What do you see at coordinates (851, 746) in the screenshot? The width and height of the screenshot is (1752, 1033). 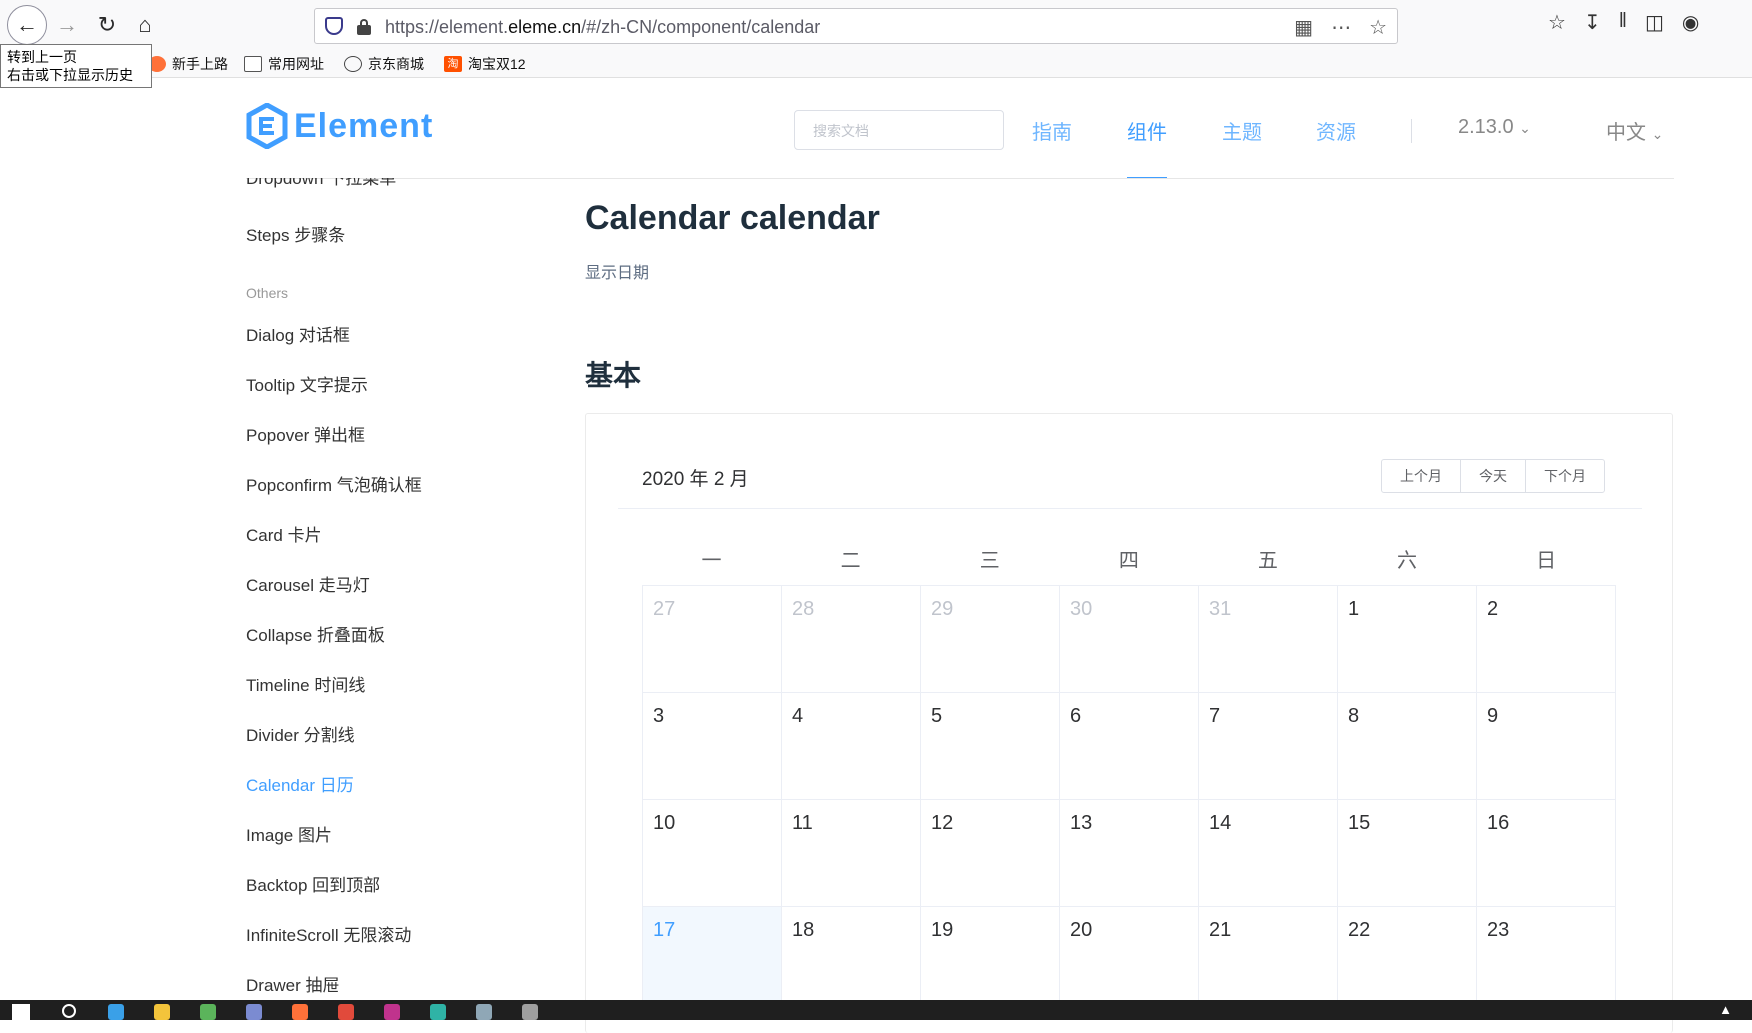 I see `calendar-day-cell: 4` at bounding box center [851, 746].